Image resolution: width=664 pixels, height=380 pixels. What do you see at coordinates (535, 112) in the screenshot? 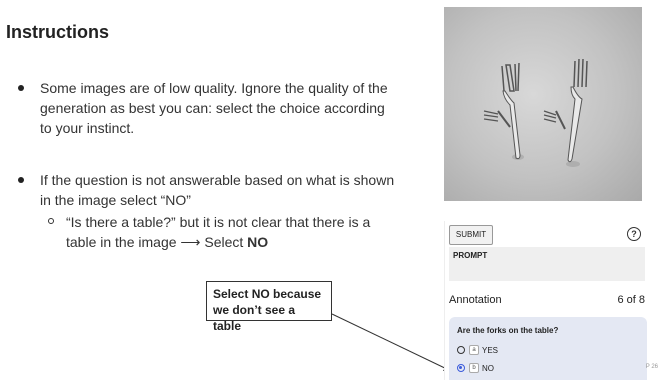
I see `forks-illustration` at bounding box center [535, 112].